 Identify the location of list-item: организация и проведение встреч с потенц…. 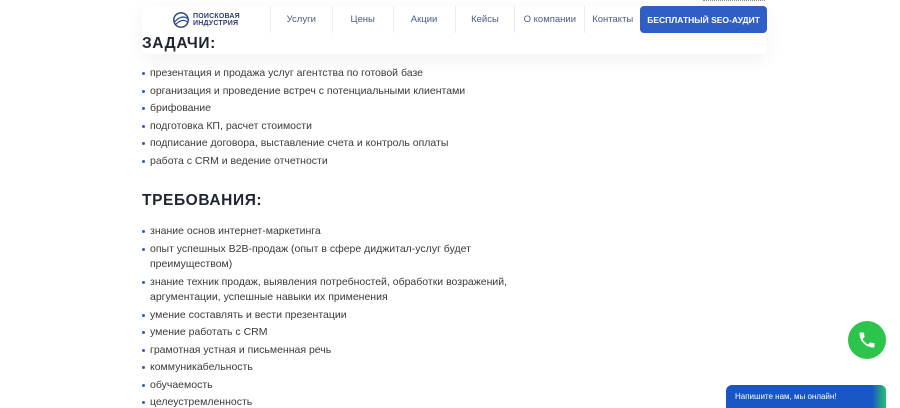
(303, 92).